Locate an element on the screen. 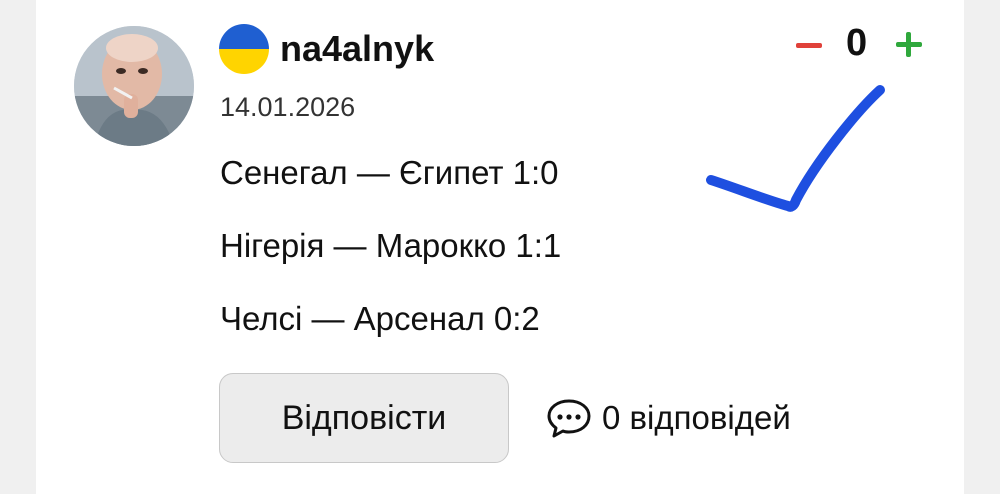 This screenshot has height=494, width=1000. avatar is located at coordinates (134, 86).